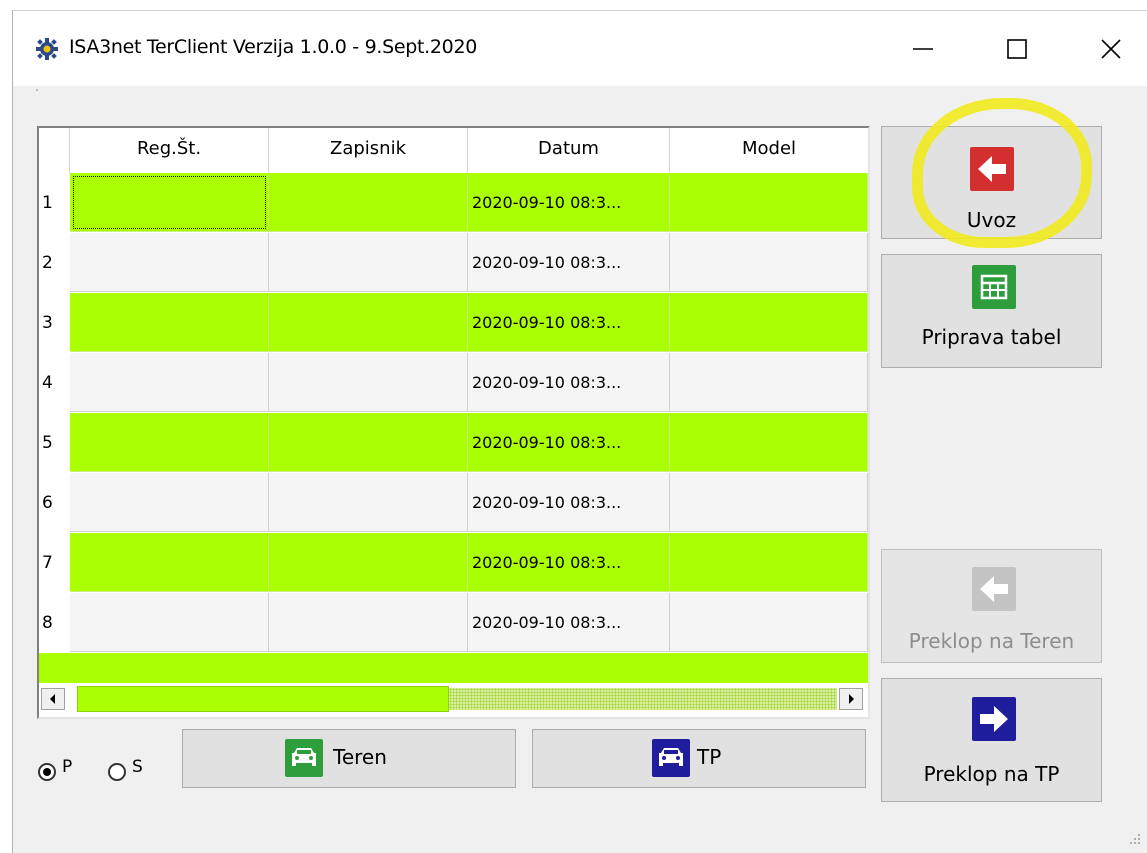  I want to click on minimize-button, so click(923, 48).